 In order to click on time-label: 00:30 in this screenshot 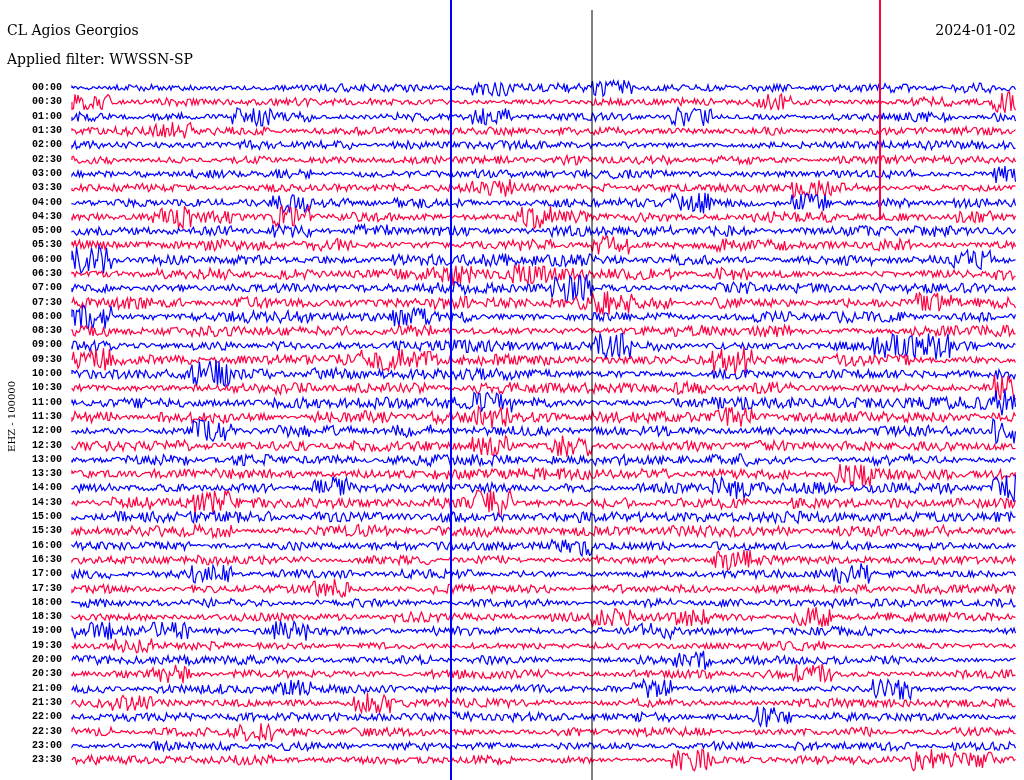, I will do `click(46, 102)`.